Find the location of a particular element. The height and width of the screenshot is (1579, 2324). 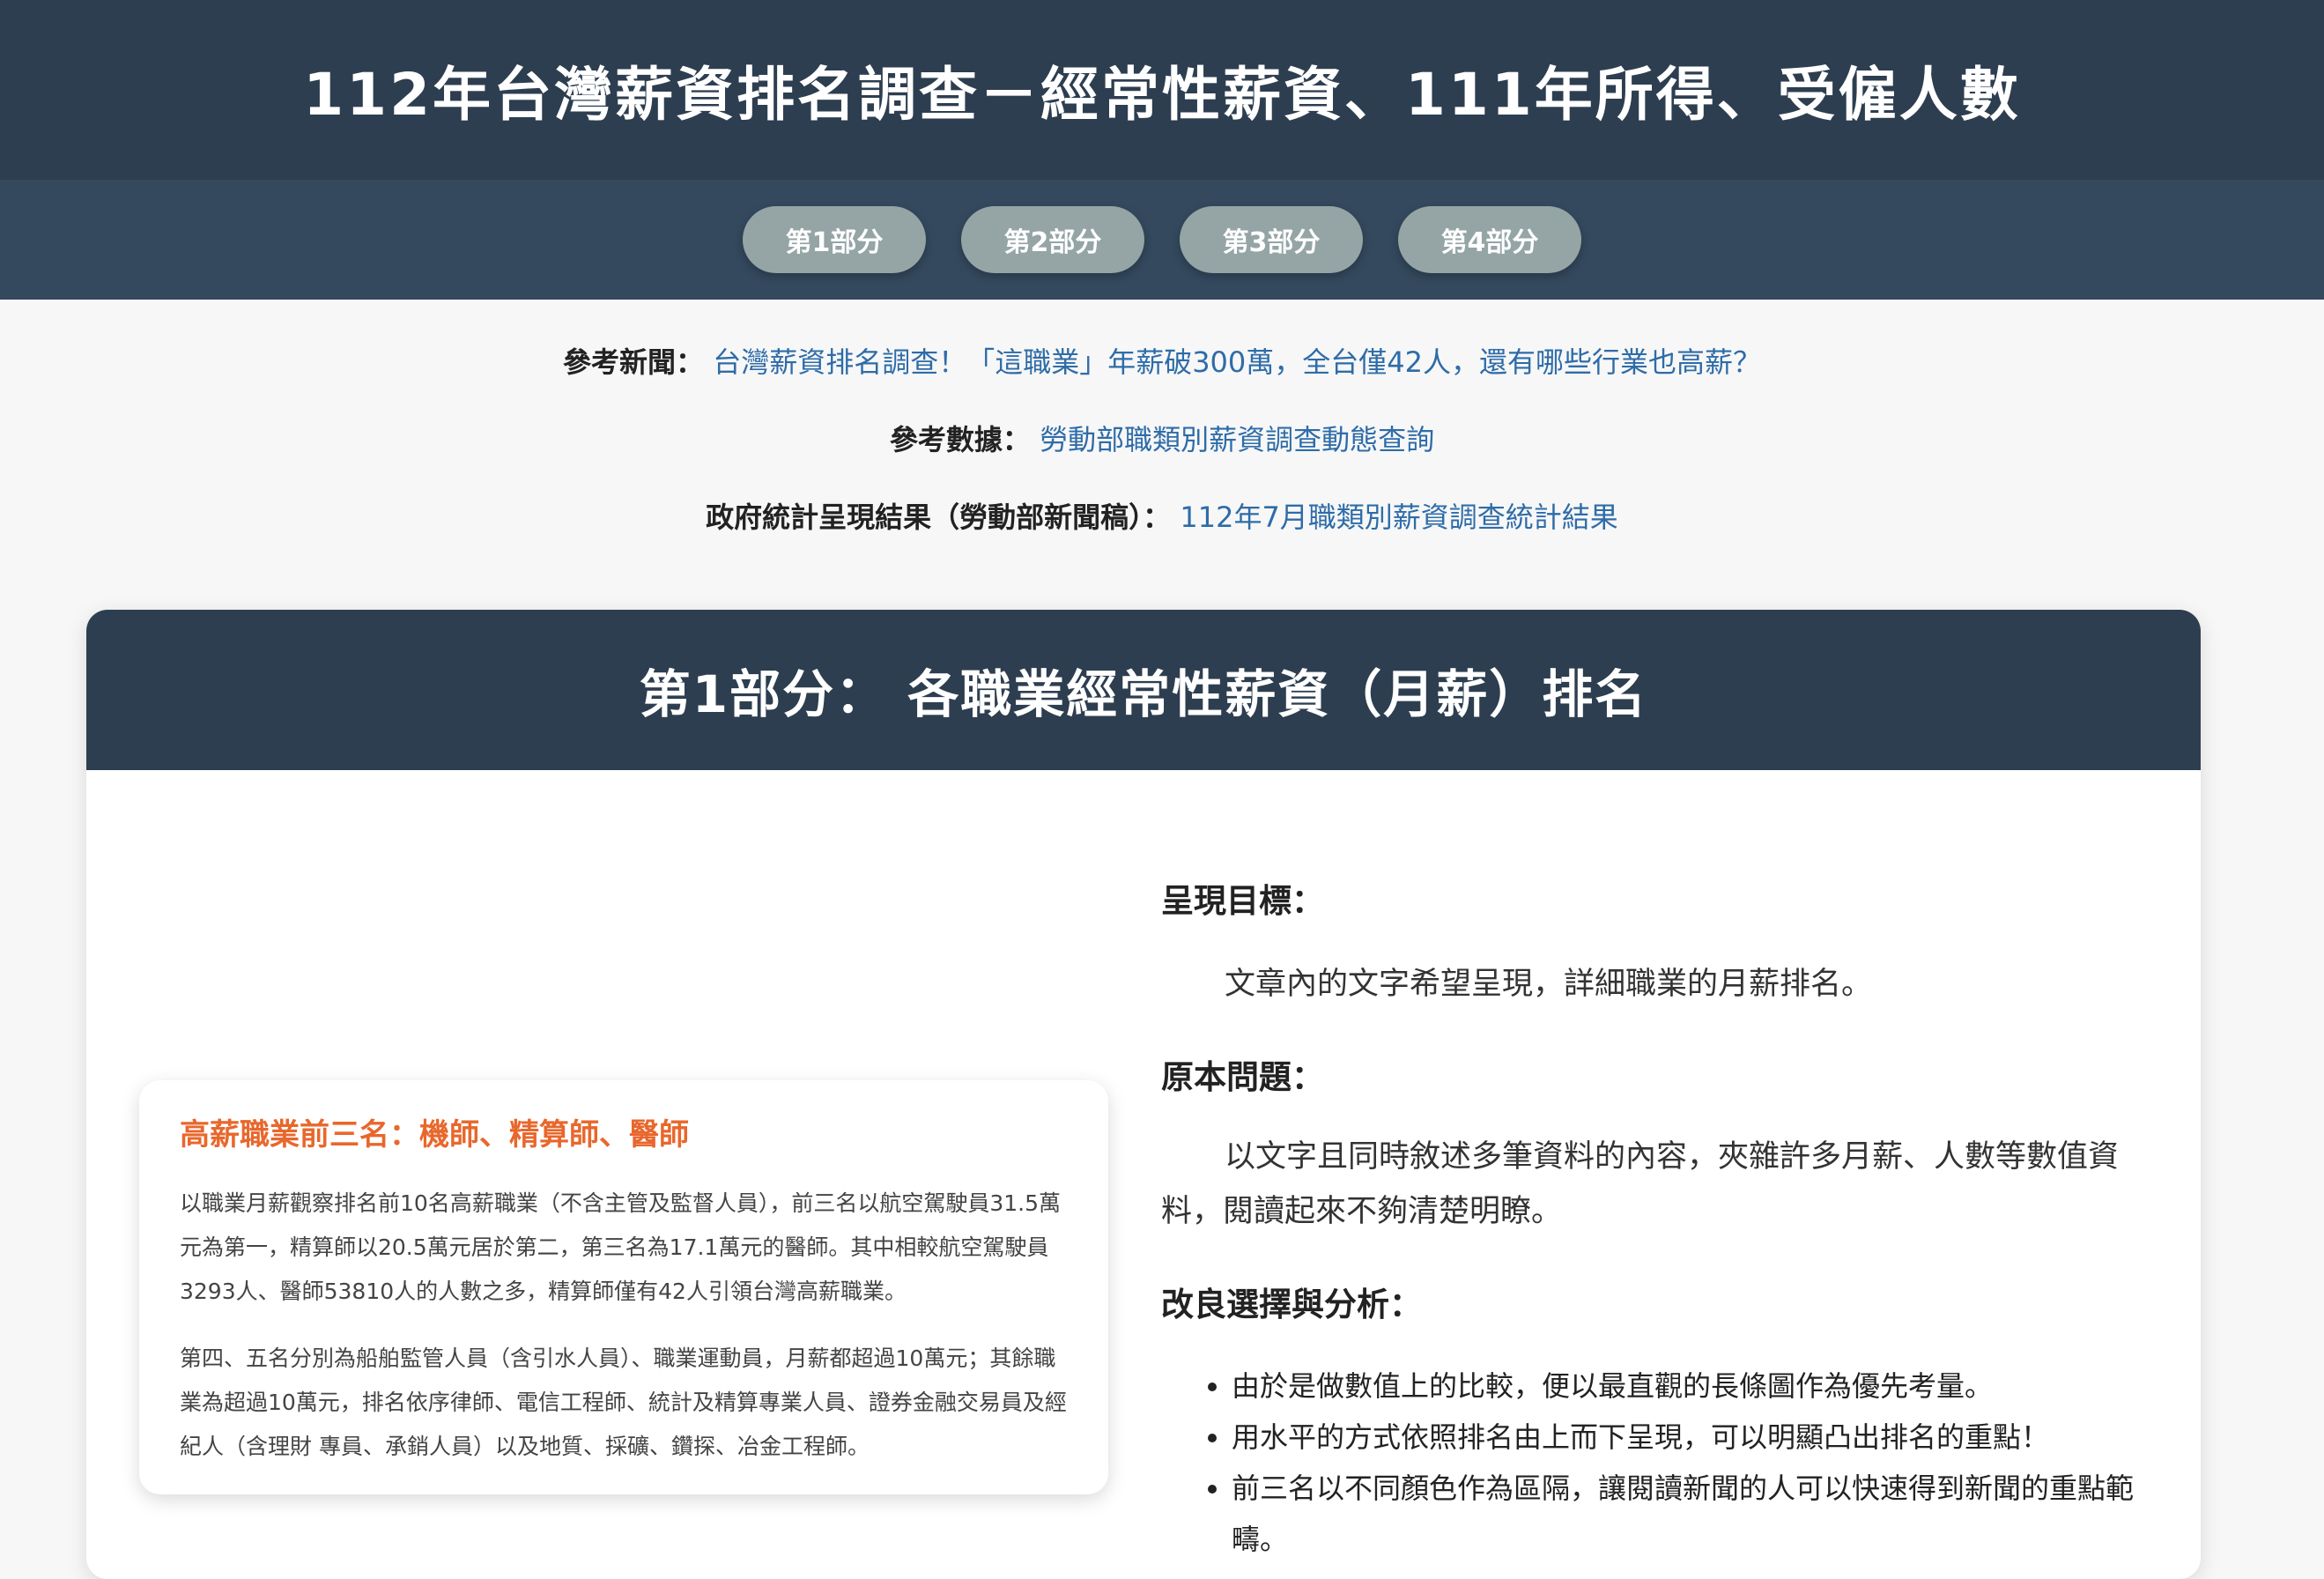

page-header: 112年台灣薪資排名調查－經常性薪資、111年所得、受僱人數 is located at coordinates (1162, 90).